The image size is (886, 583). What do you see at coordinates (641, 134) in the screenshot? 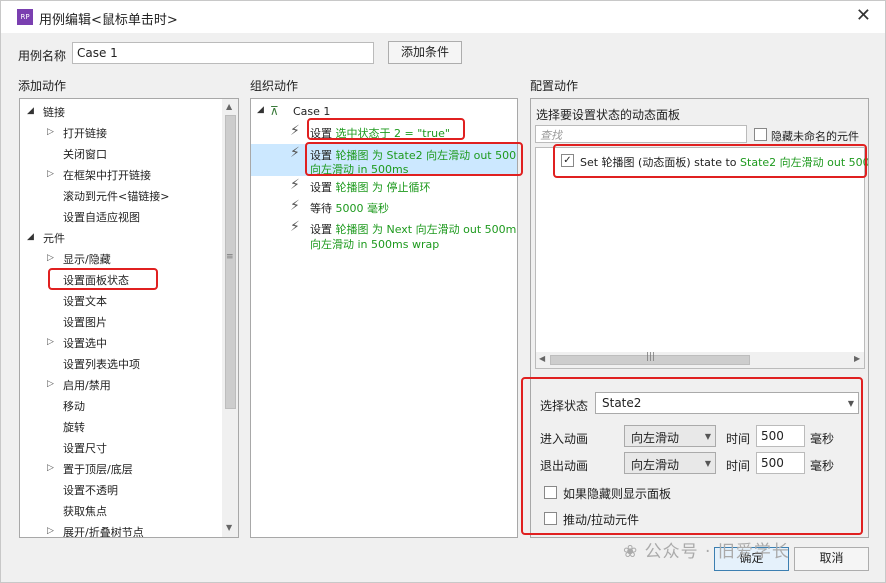
I see `panel-search-input: 查找` at bounding box center [641, 134].